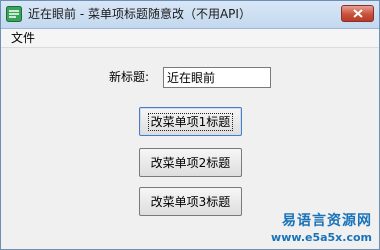  What do you see at coordinates (14, 14) in the screenshot?
I see `app-window-icon` at bounding box center [14, 14].